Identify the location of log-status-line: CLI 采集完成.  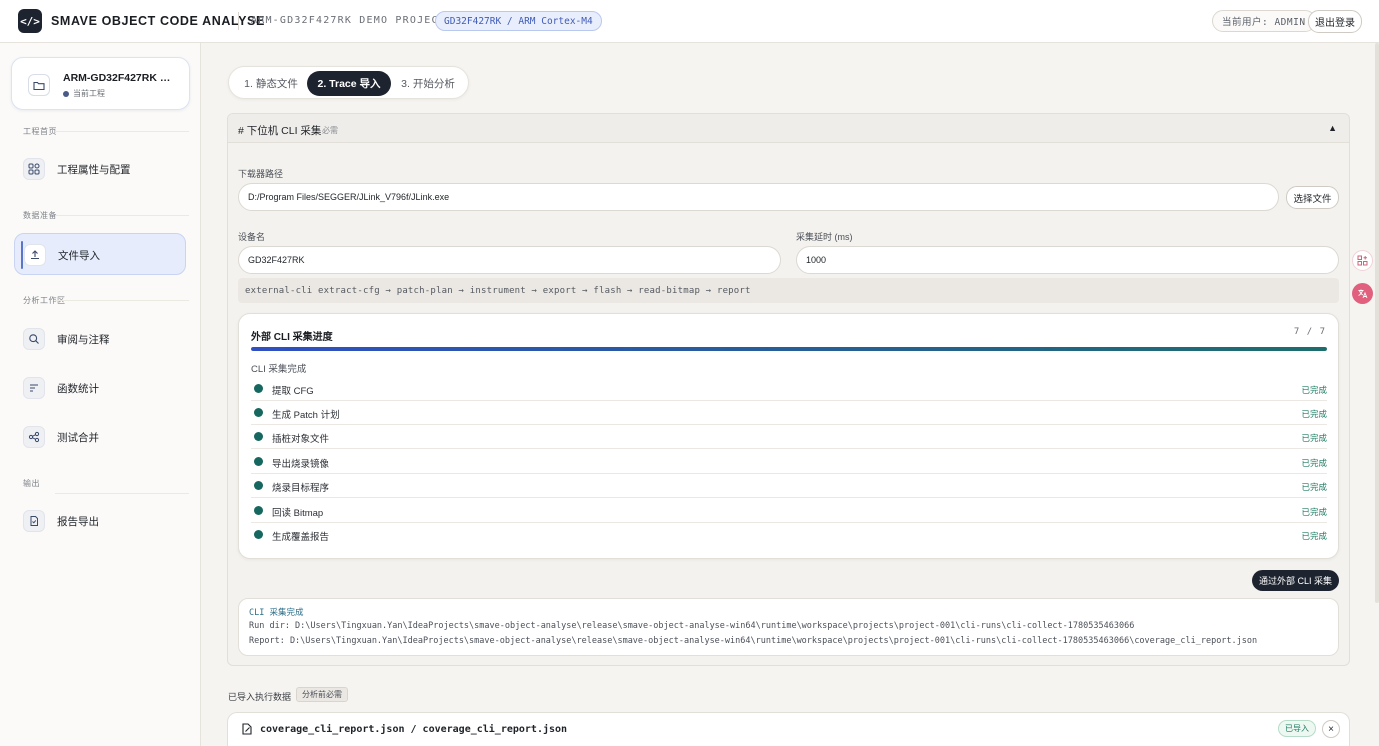
(276, 613).